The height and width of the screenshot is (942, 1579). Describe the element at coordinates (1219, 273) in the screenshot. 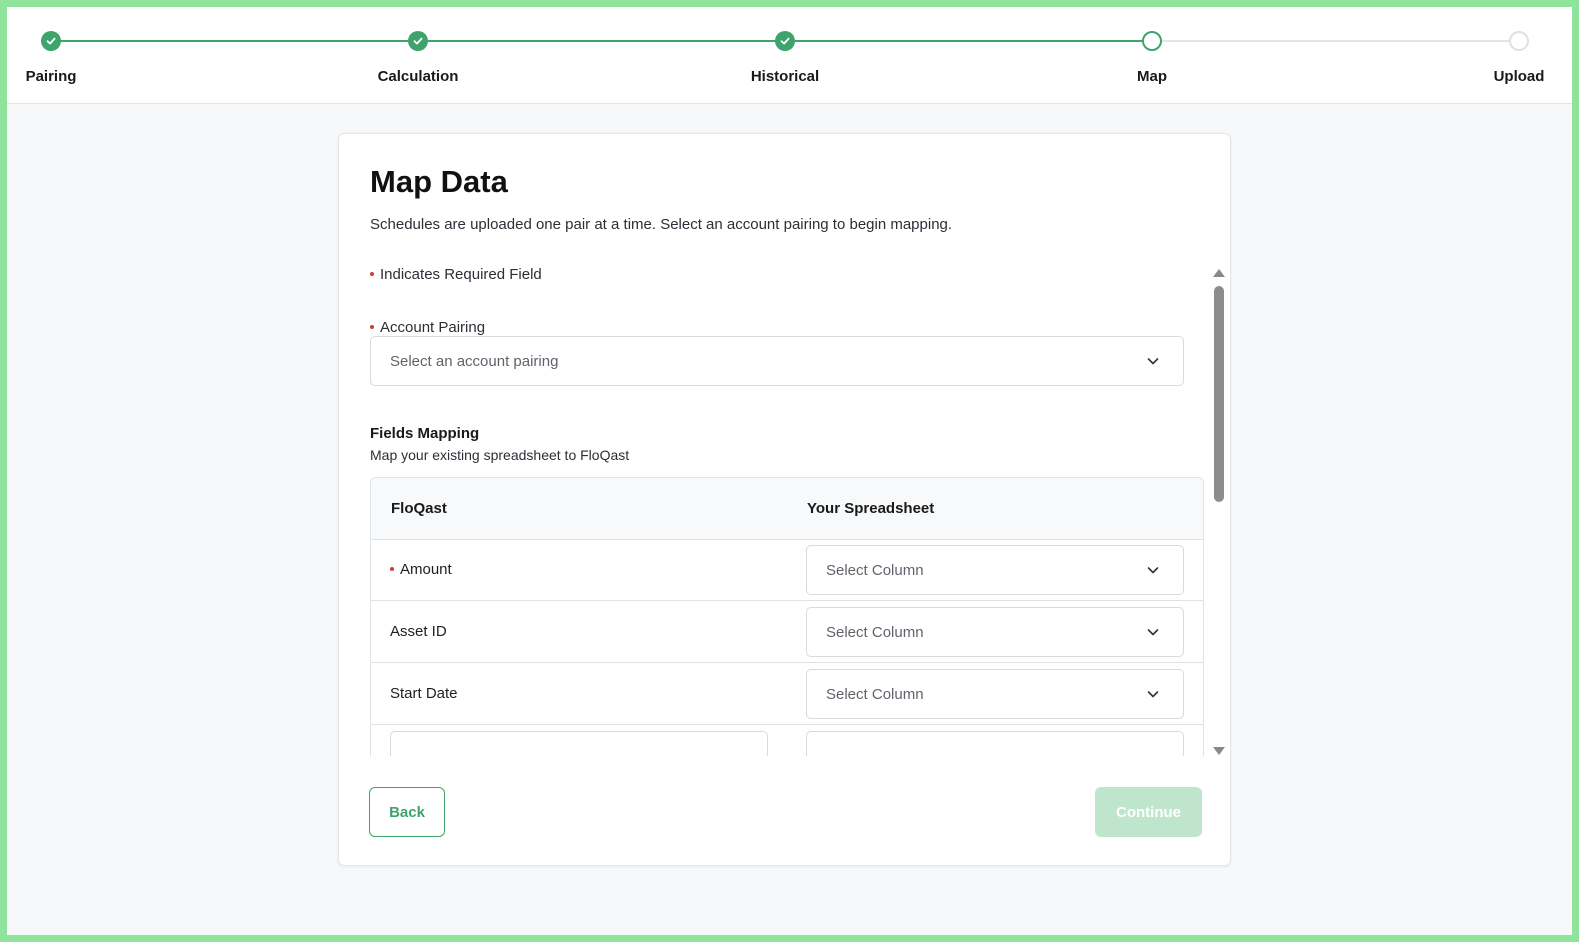

I see `scroll-up-arrow-icon` at that location.